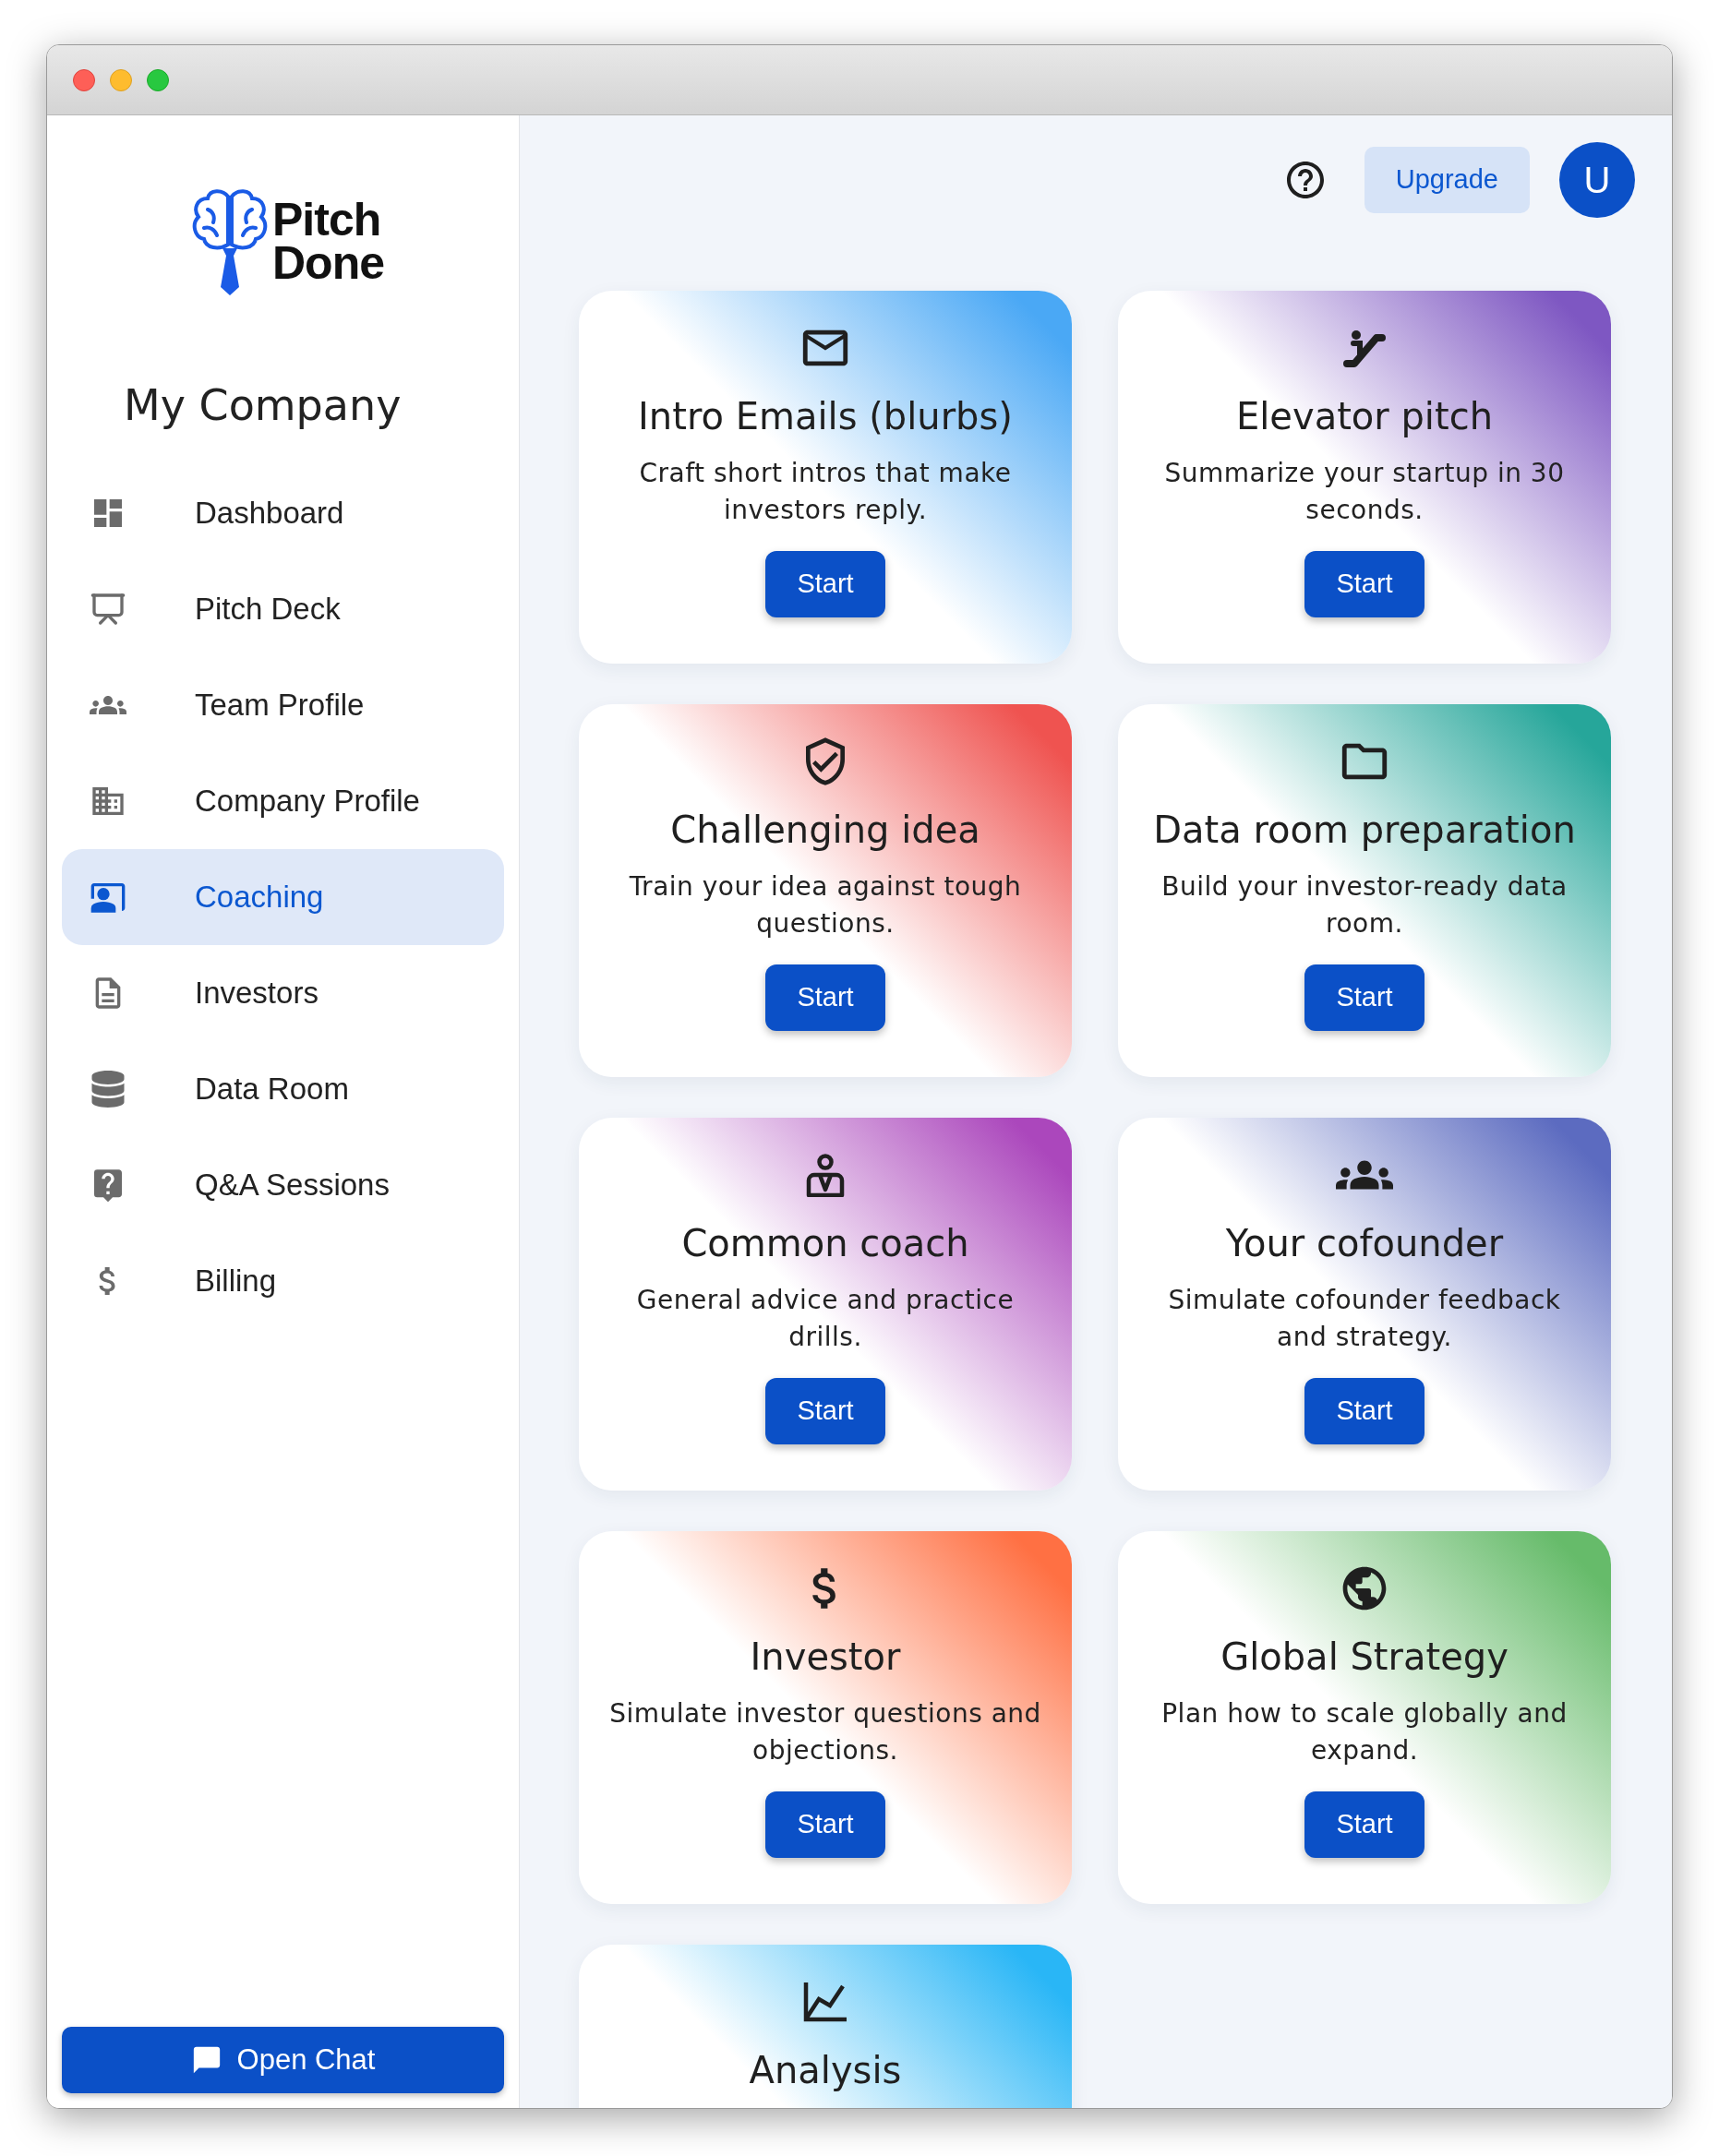 The height and width of the screenshot is (2156, 1719). Describe the element at coordinates (230, 241) in the screenshot. I see `brain-tie-icon` at that location.